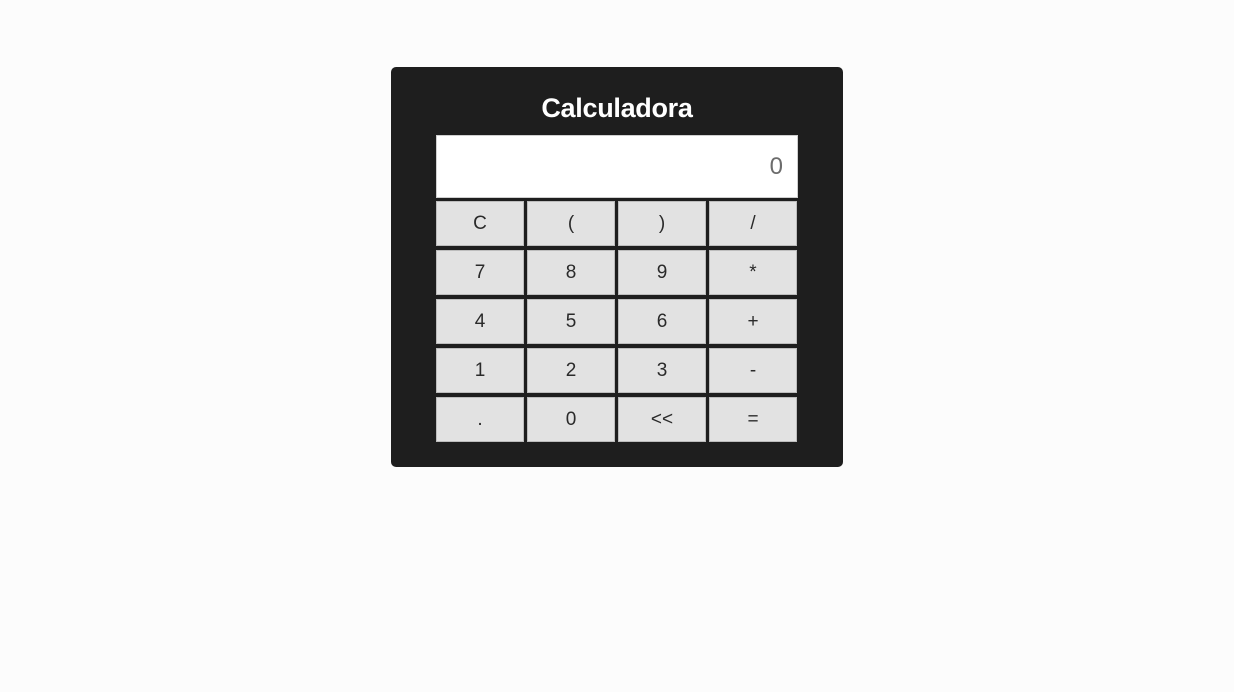 The image size is (1234, 692). Describe the element at coordinates (662, 321) in the screenshot. I see `digit-6-button: 6` at that location.